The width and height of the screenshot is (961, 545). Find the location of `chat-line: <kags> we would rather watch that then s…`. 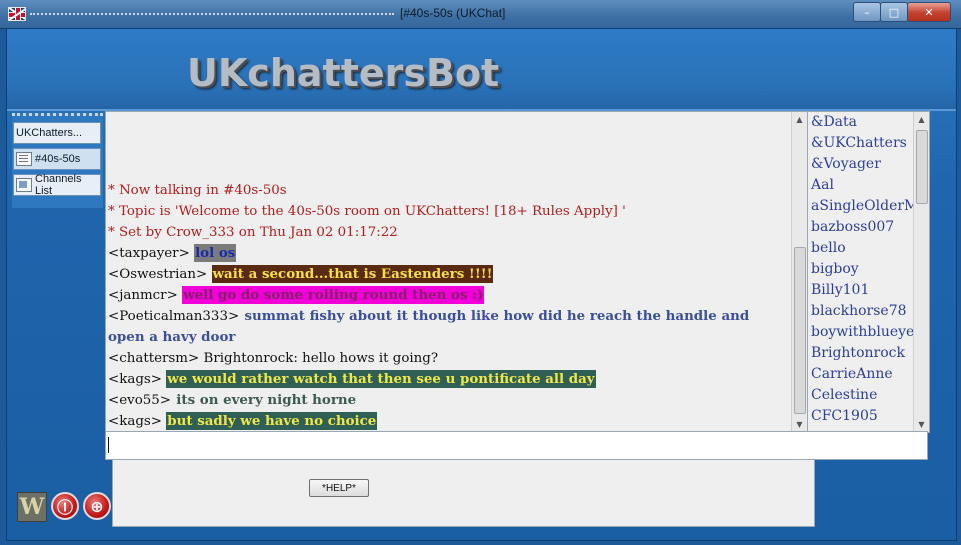

chat-line: <kags> we would rather watch that then s… is located at coordinates (448, 379).